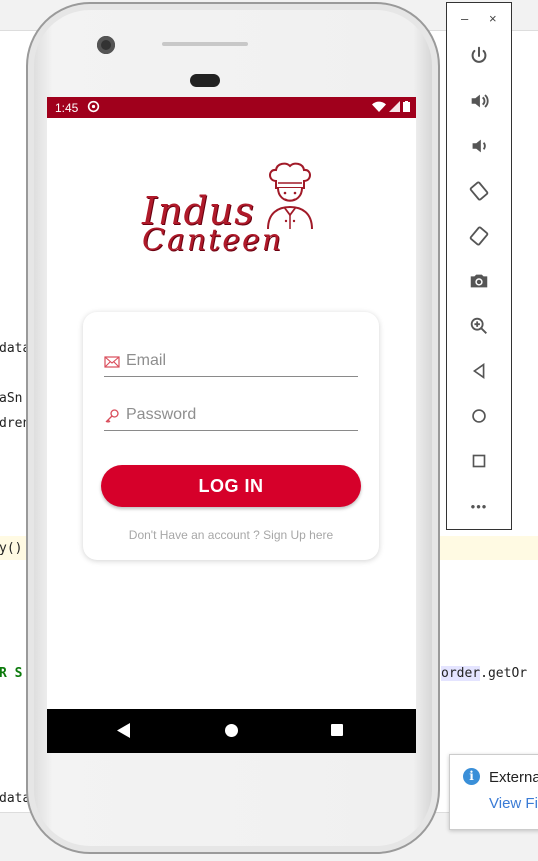 The width and height of the screenshot is (538, 861). I want to click on navigation-bar, so click(231, 731).